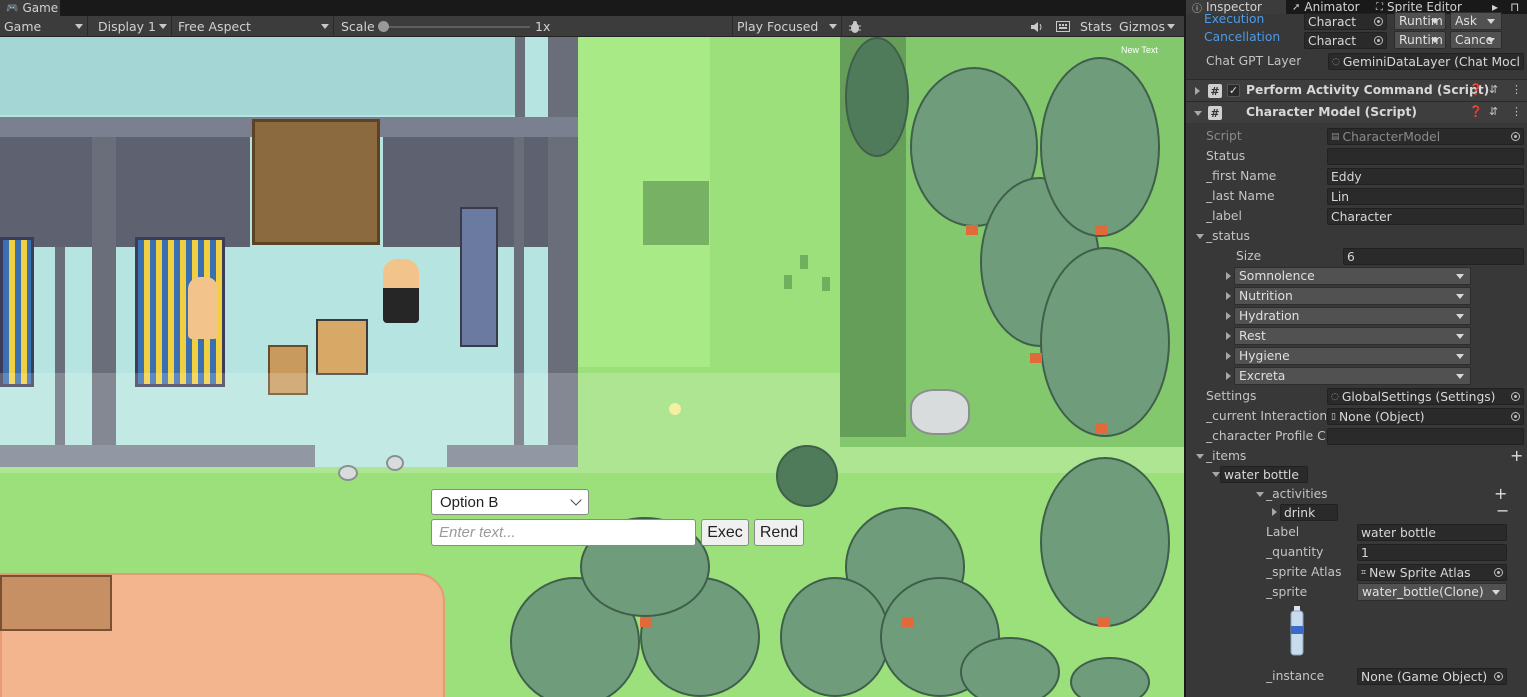 This screenshot has height=697, width=1527. I want to click on remove-activity-icon: −, so click(1502, 511).